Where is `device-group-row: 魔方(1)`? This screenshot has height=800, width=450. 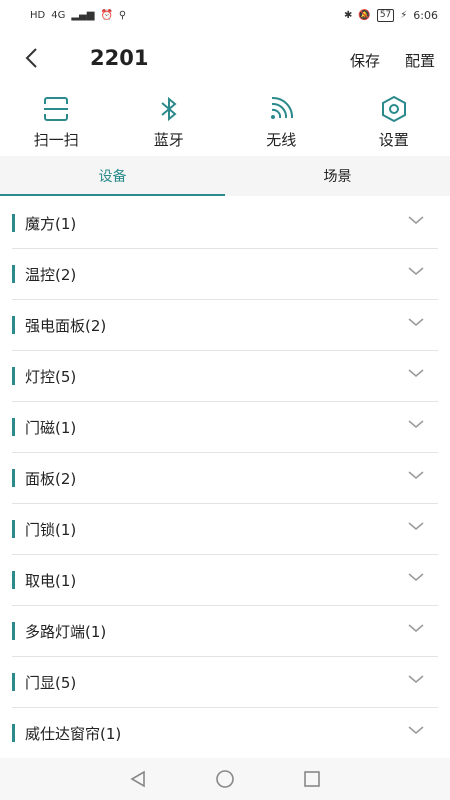 device-group-row: 魔方(1) is located at coordinates (225, 223).